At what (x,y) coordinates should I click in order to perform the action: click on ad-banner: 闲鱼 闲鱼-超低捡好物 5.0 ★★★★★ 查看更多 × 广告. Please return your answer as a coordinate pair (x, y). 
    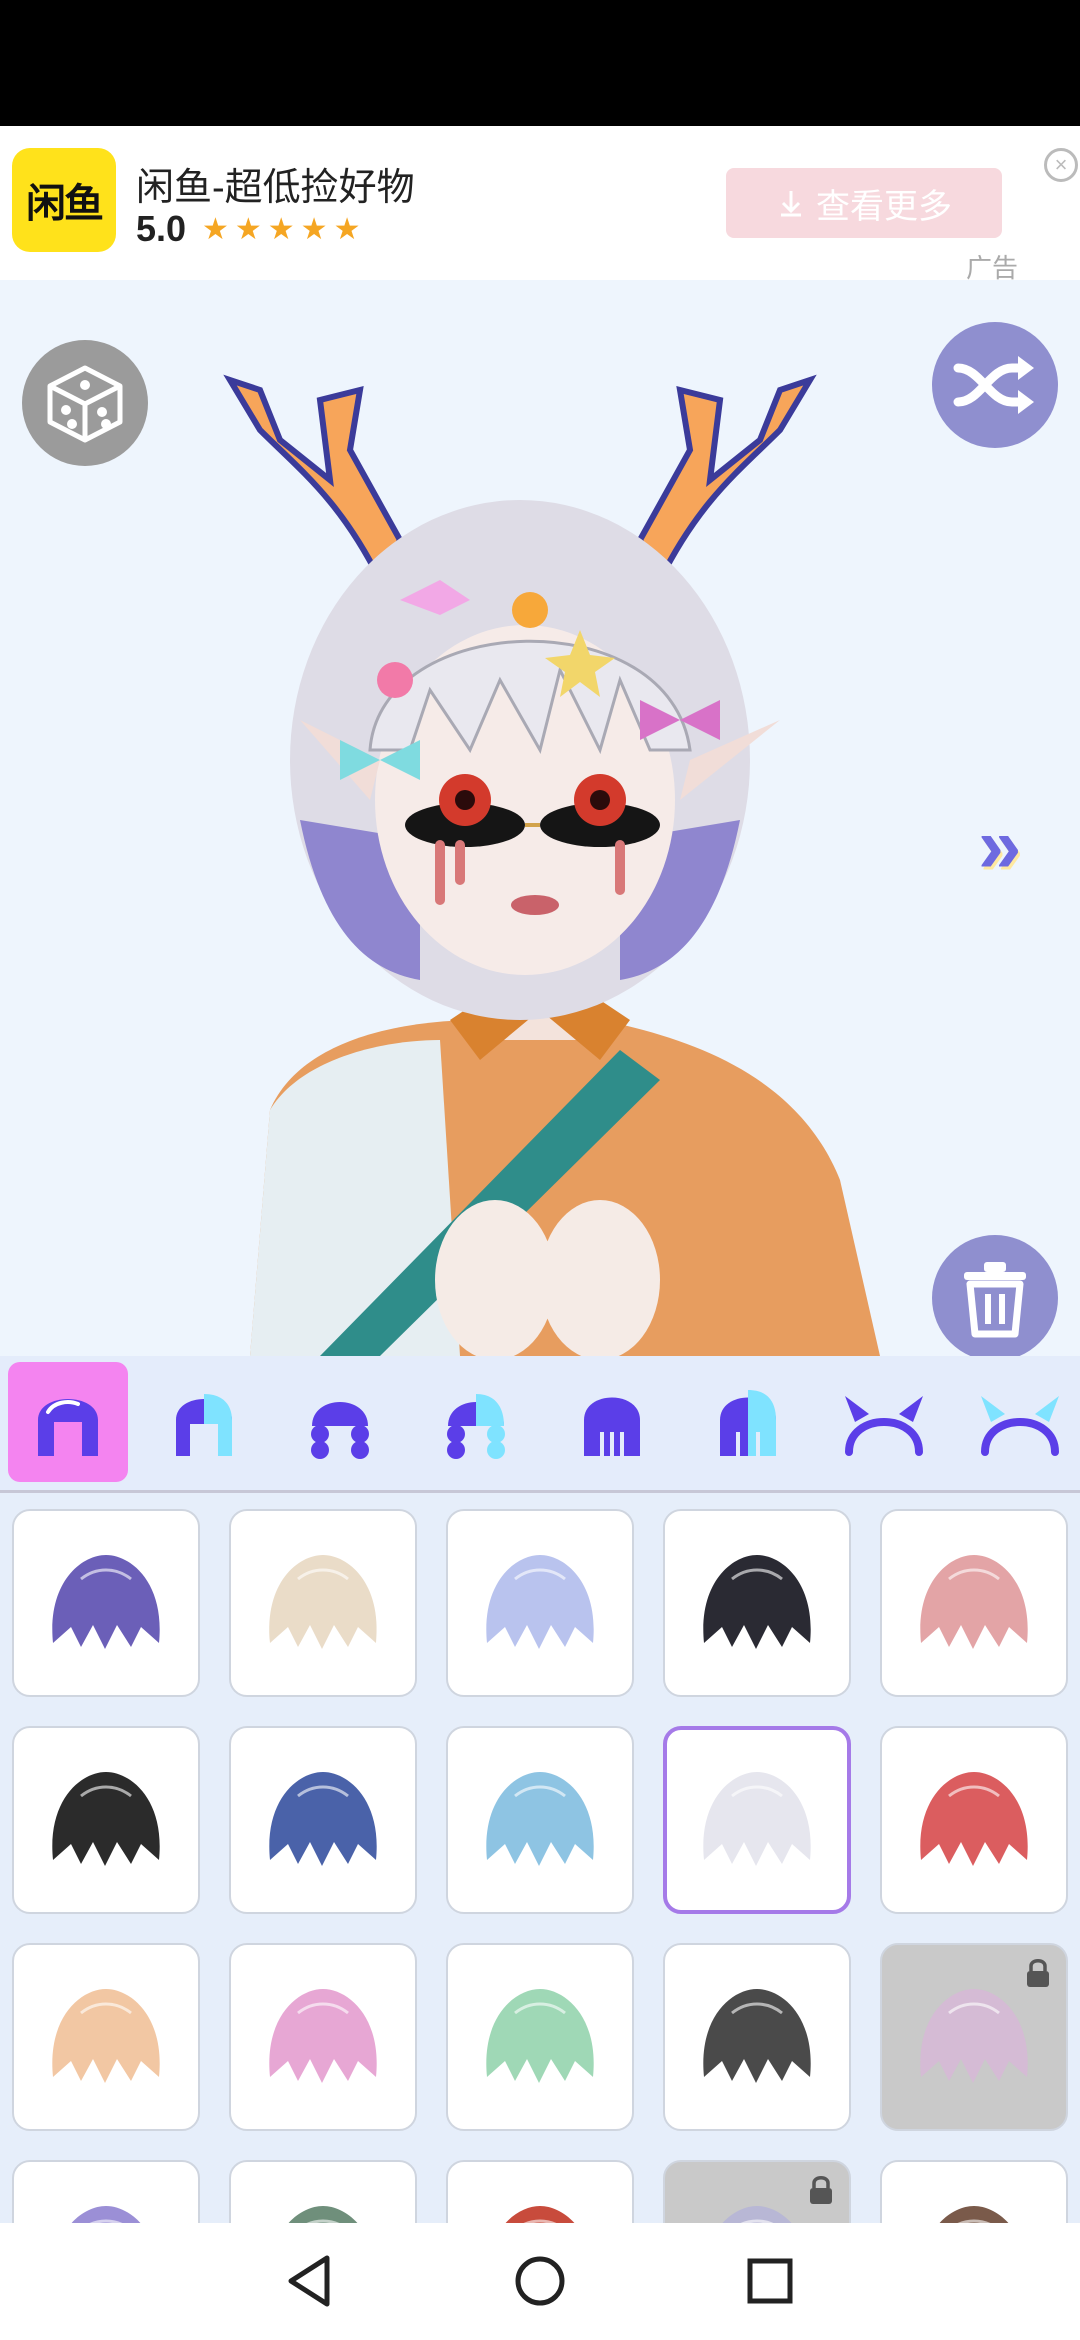
    Looking at the image, I should click on (540, 204).